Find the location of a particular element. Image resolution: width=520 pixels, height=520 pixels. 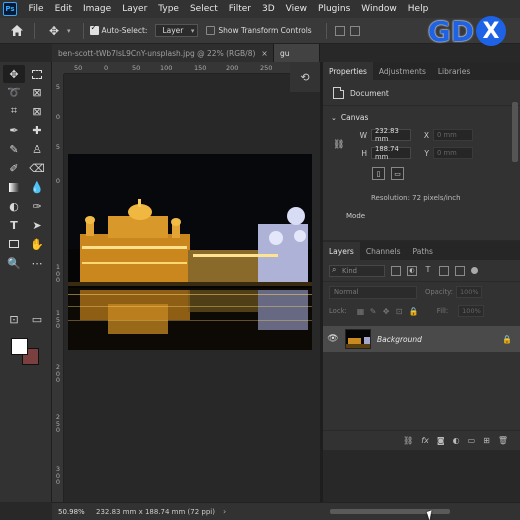

fx-icon: fx is located at coordinates (425, 440).